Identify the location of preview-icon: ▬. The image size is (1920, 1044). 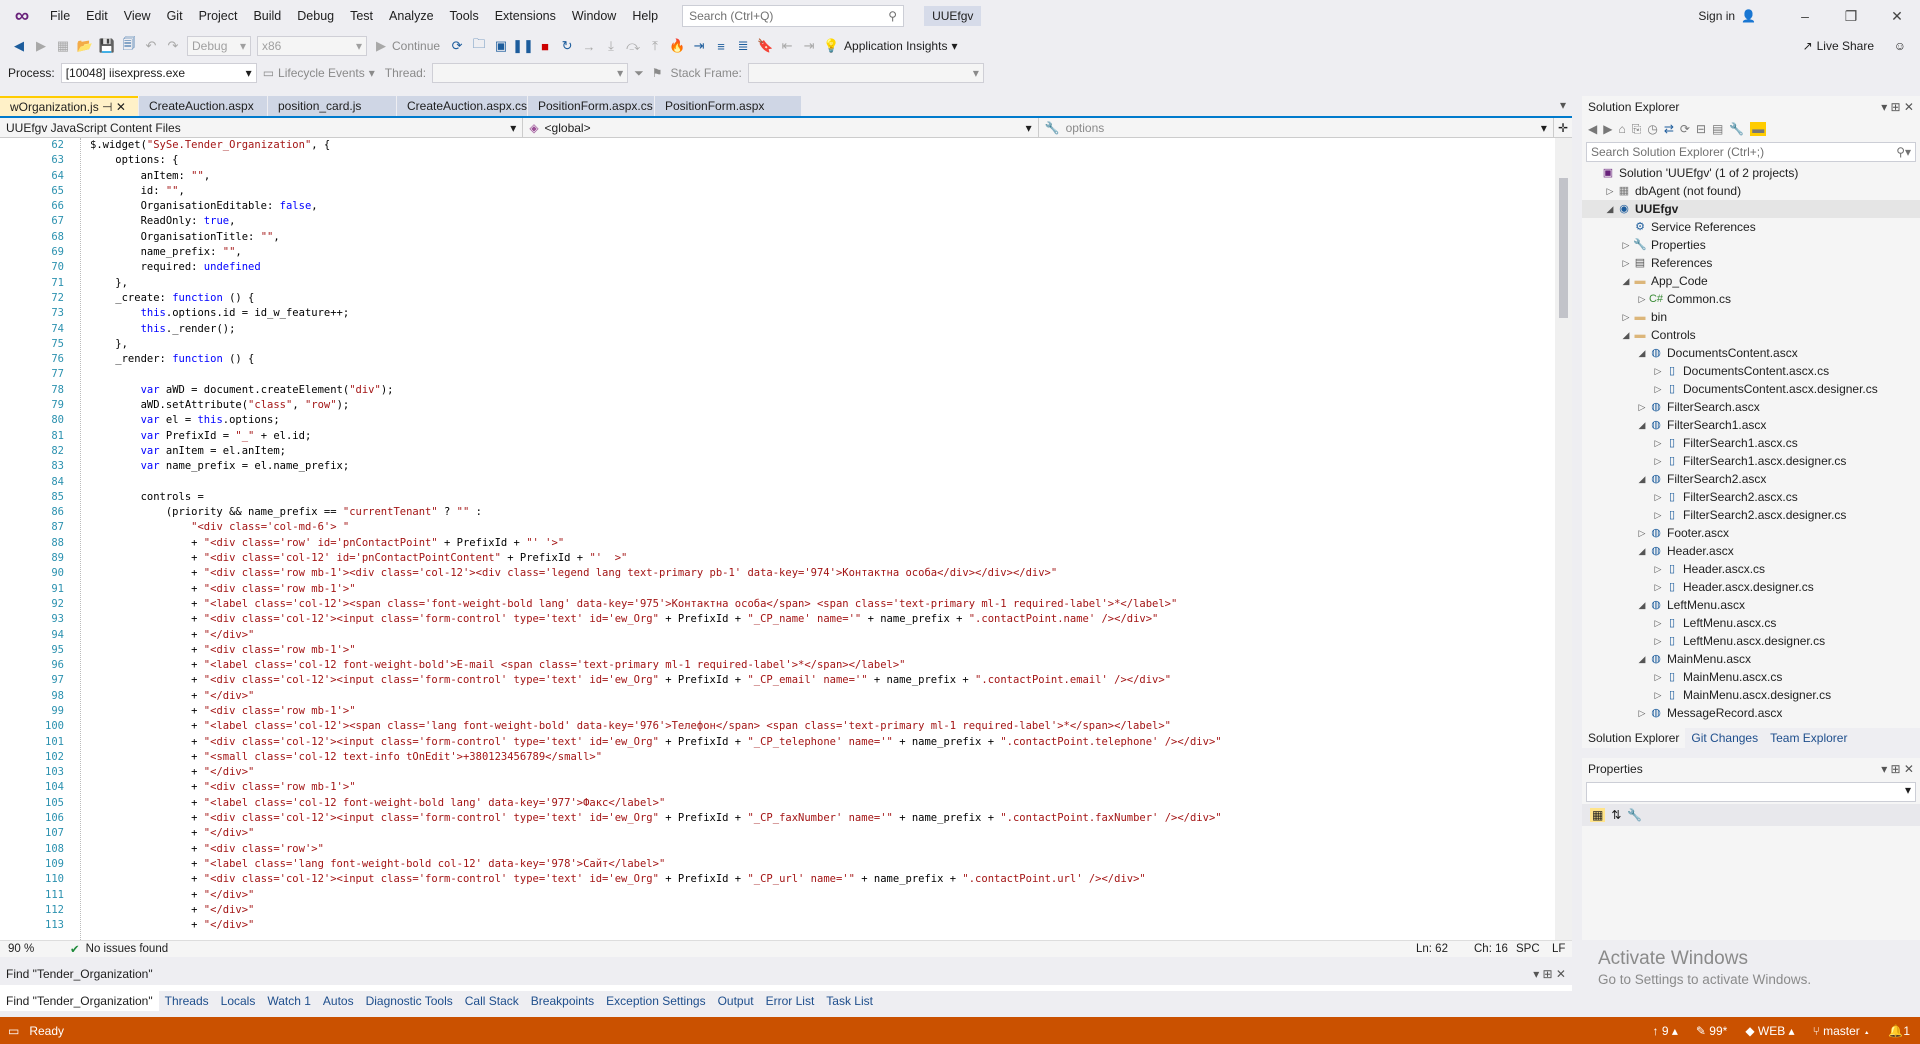
(1758, 129).